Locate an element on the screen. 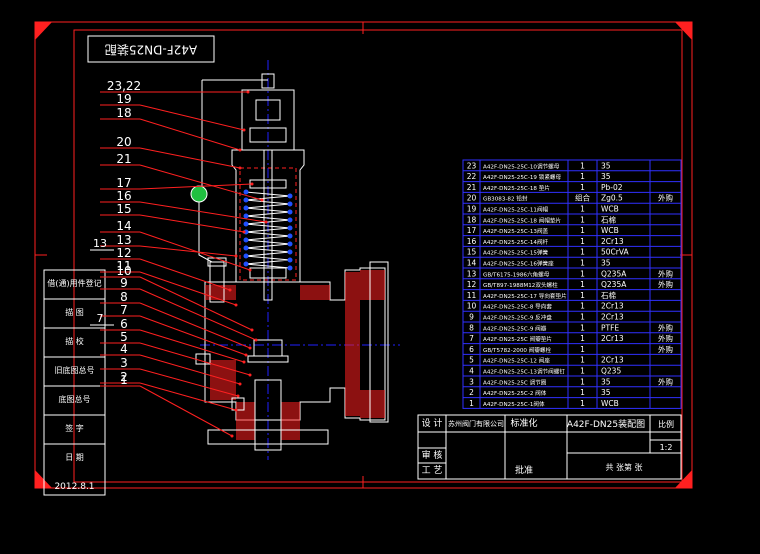 The image size is (760, 554). tb-standard-label: 标准化 is located at coordinates (523, 423).